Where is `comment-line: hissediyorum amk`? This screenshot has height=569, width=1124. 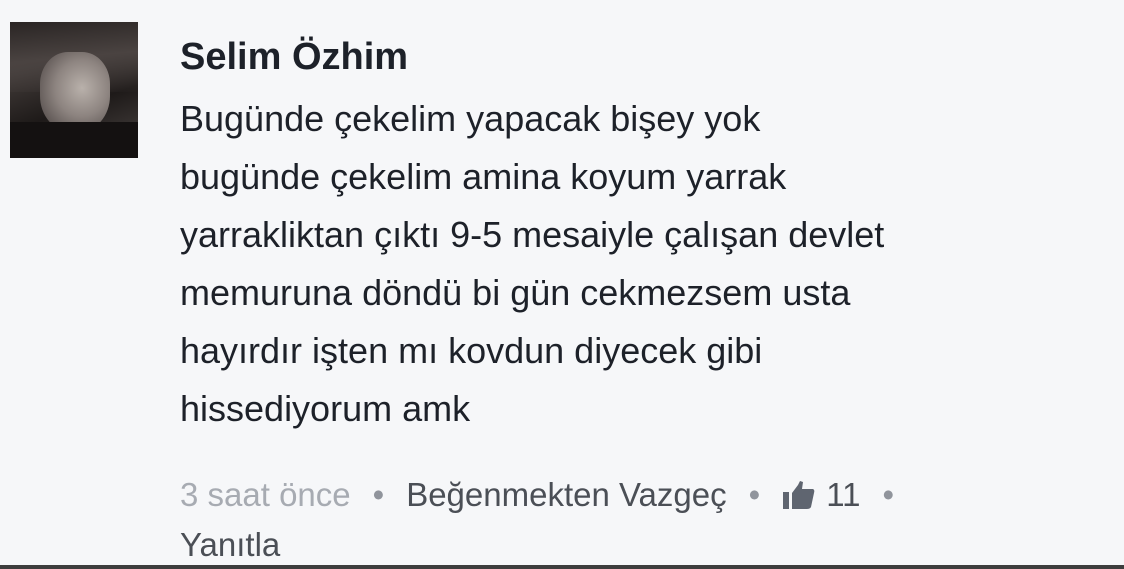 comment-line: hissediyorum amk is located at coordinates (325, 408).